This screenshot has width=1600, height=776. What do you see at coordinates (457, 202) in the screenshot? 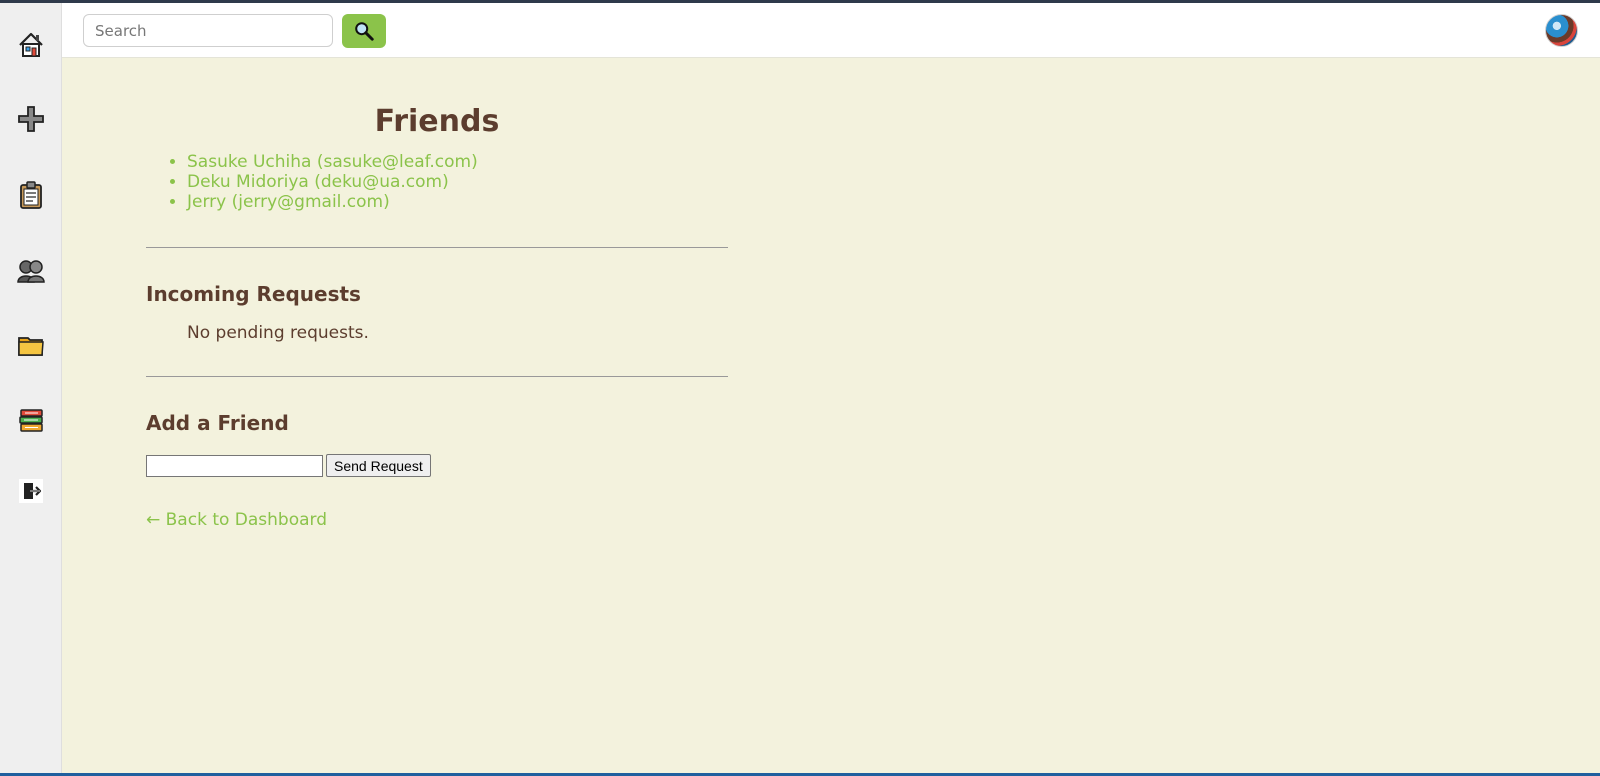
I see `list-item: Jerry (jerry@gmail.com)` at bounding box center [457, 202].